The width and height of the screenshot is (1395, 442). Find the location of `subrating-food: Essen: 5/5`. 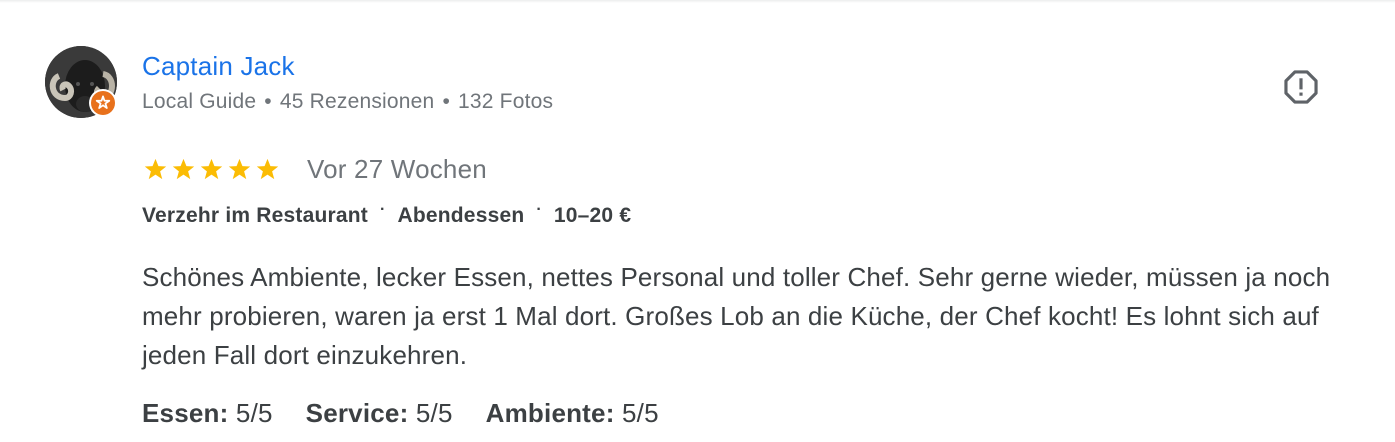

subrating-food: Essen: 5/5 is located at coordinates (207, 413).